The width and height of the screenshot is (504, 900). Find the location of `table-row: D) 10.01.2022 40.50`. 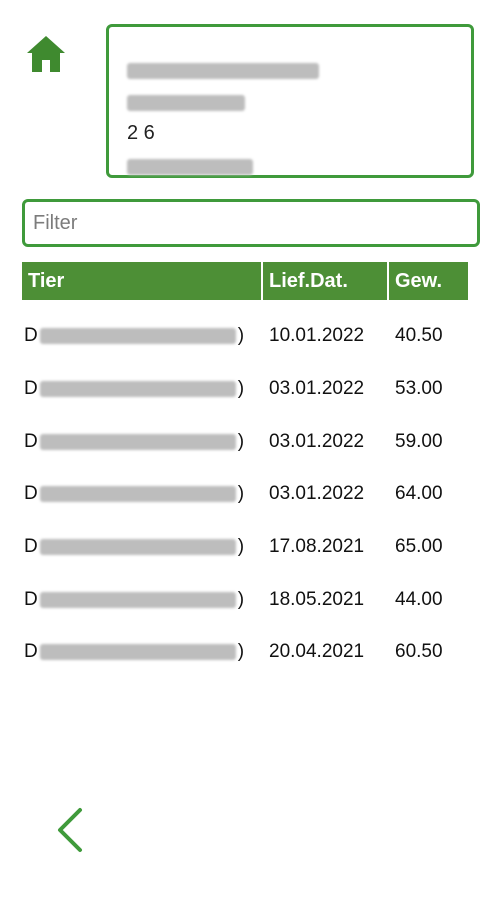

table-row: D) 10.01.2022 40.50 is located at coordinates (245, 336).